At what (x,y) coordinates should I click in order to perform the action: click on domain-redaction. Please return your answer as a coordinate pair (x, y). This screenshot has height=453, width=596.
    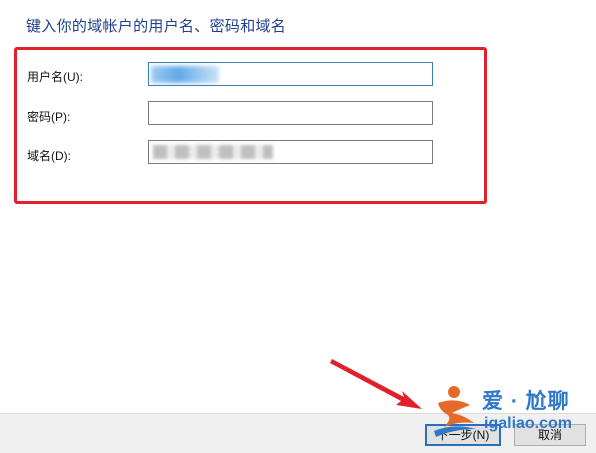
    Looking at the image, I should click on (213, 152).